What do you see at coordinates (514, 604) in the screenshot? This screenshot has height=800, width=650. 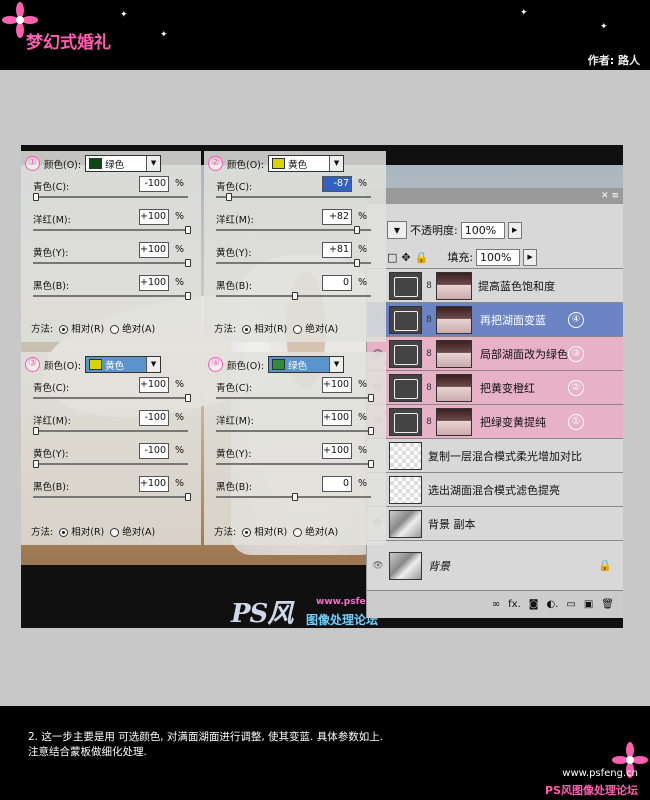 I see `fx-icon: fx.` at bounding box center [514, 604].